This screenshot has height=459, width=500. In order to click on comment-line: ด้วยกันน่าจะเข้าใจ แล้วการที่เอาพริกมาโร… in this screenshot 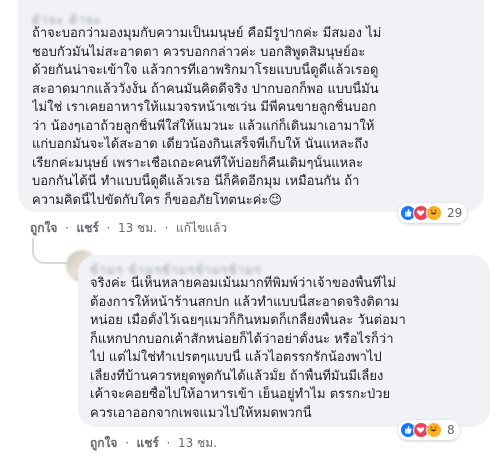, I will do `click(205, 70)`.